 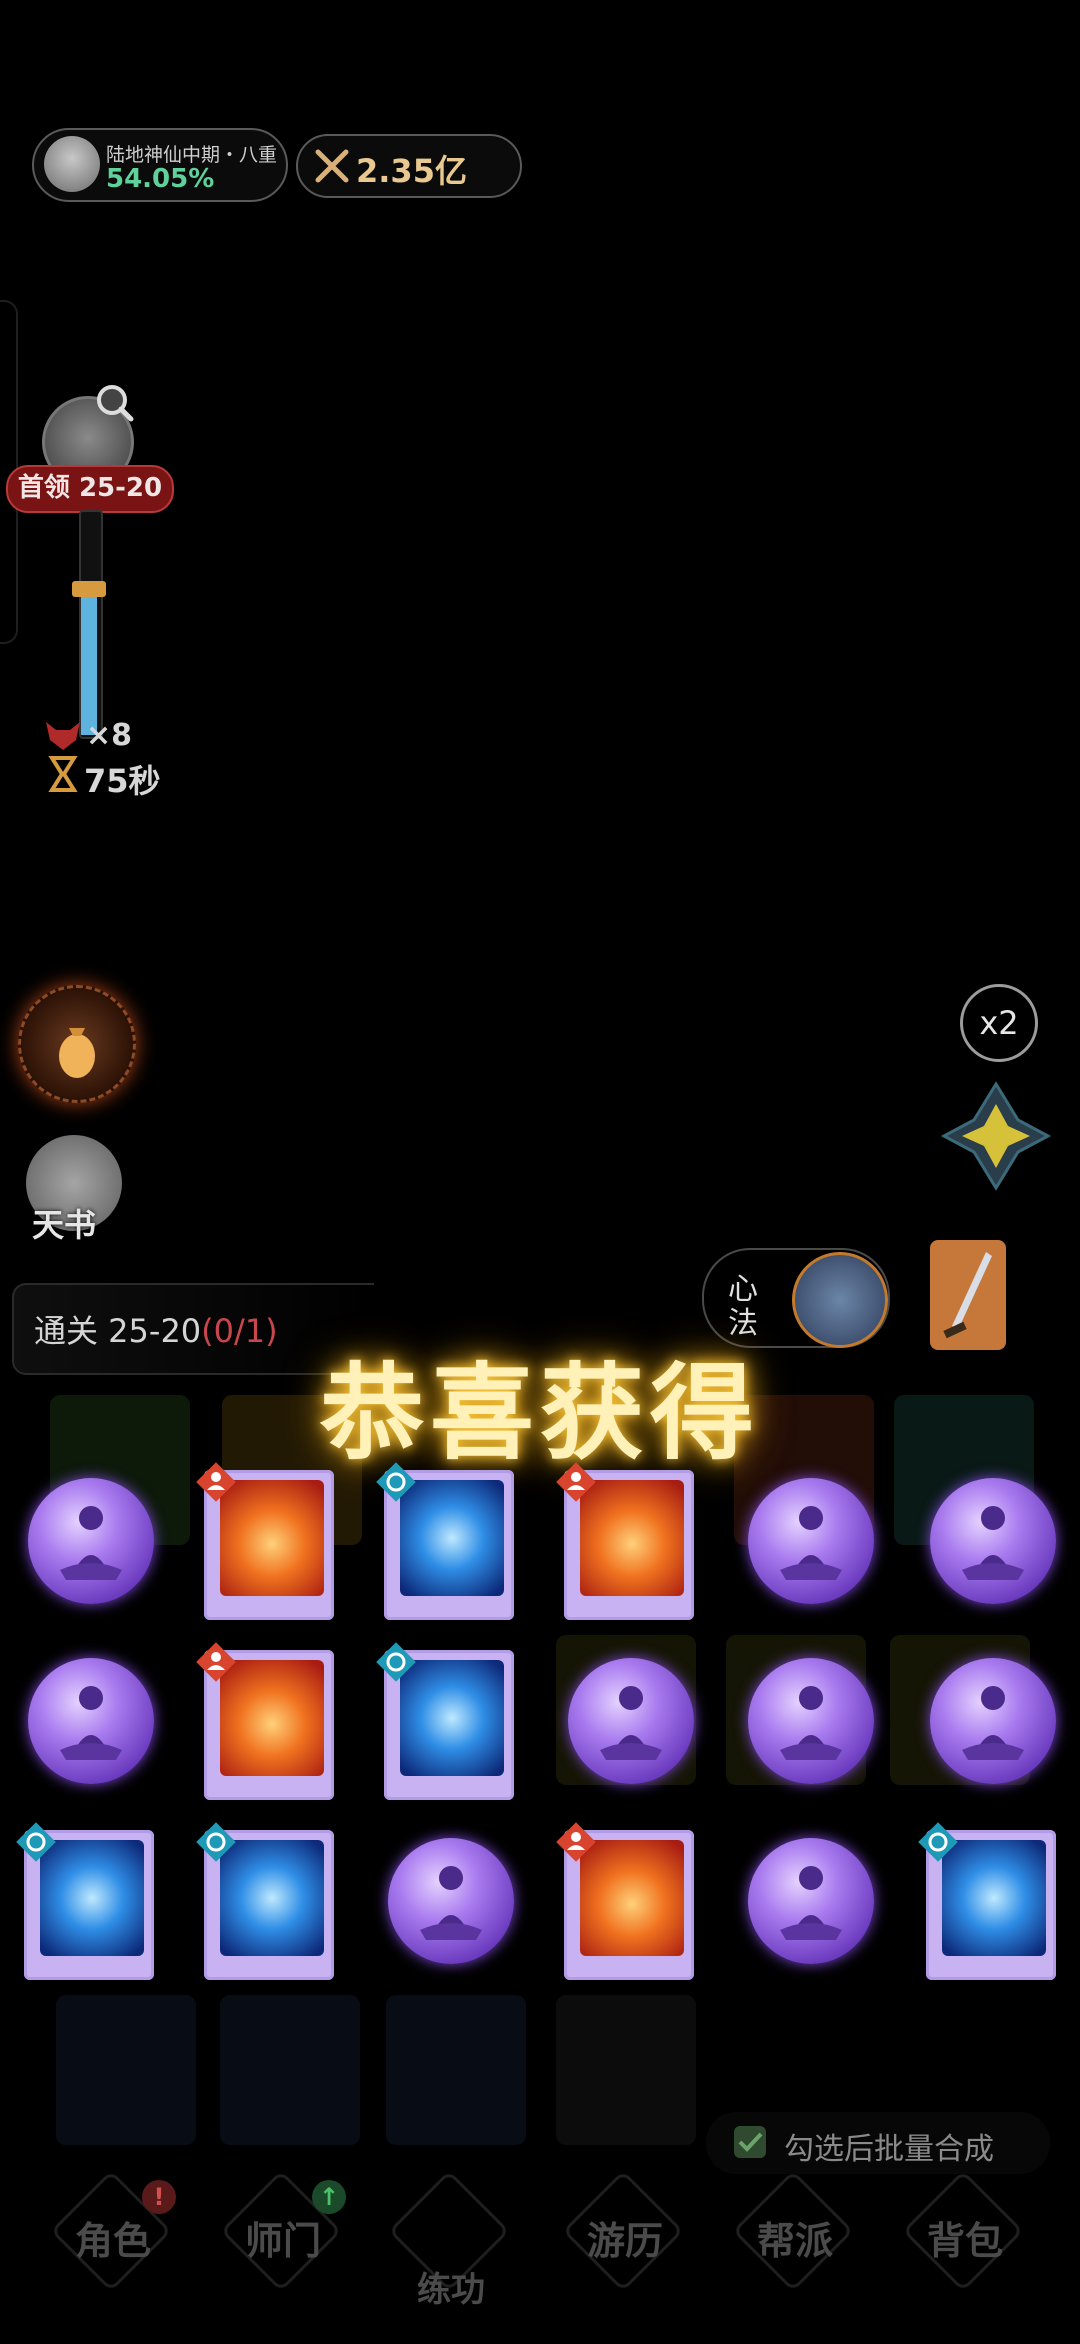 I want to click on nav-sect: 师门 ↑, so click(x=283, y=2236).